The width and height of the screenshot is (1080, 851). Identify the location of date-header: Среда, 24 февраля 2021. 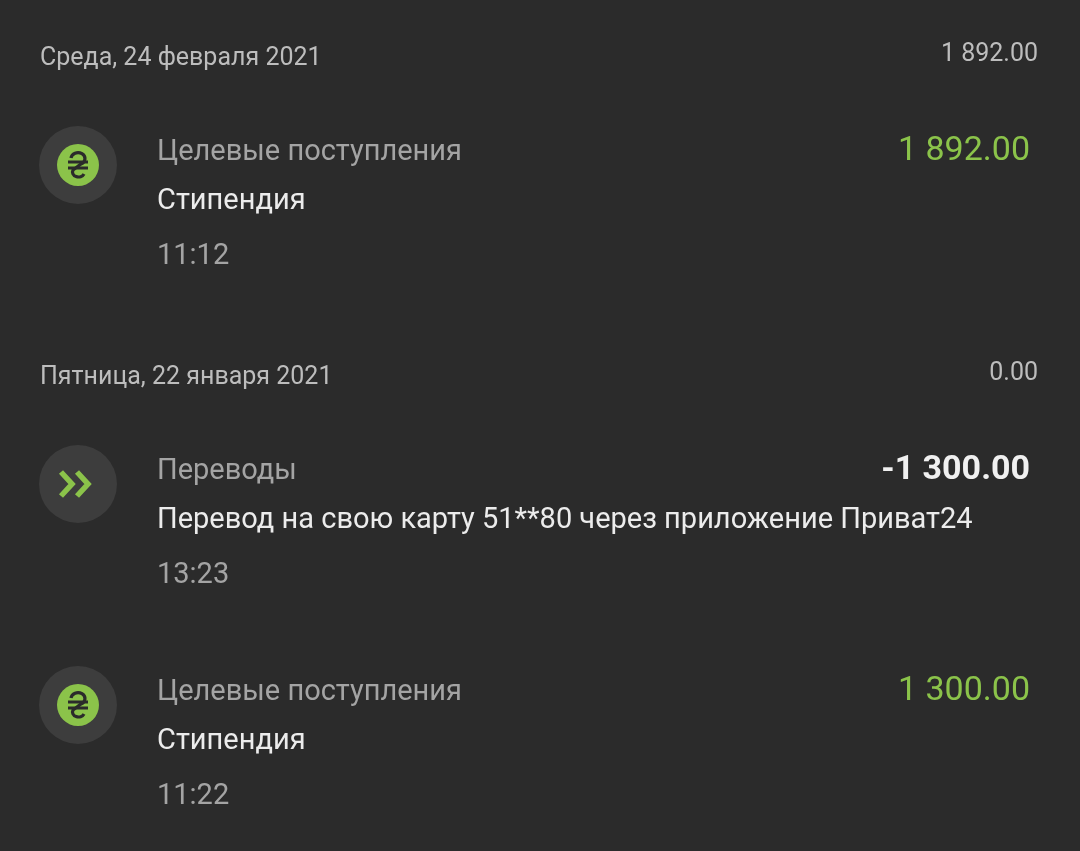
(181, 56).